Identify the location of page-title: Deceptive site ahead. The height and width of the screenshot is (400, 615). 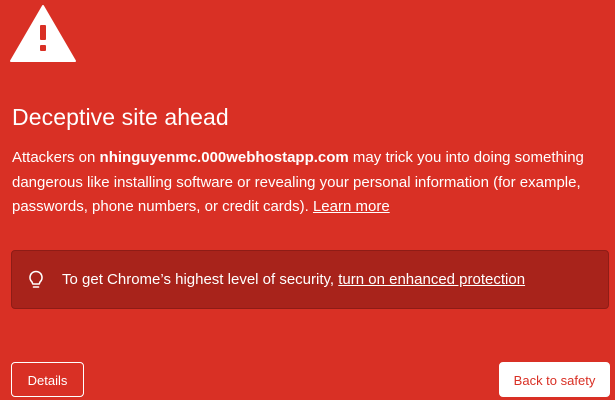
(120, 117).